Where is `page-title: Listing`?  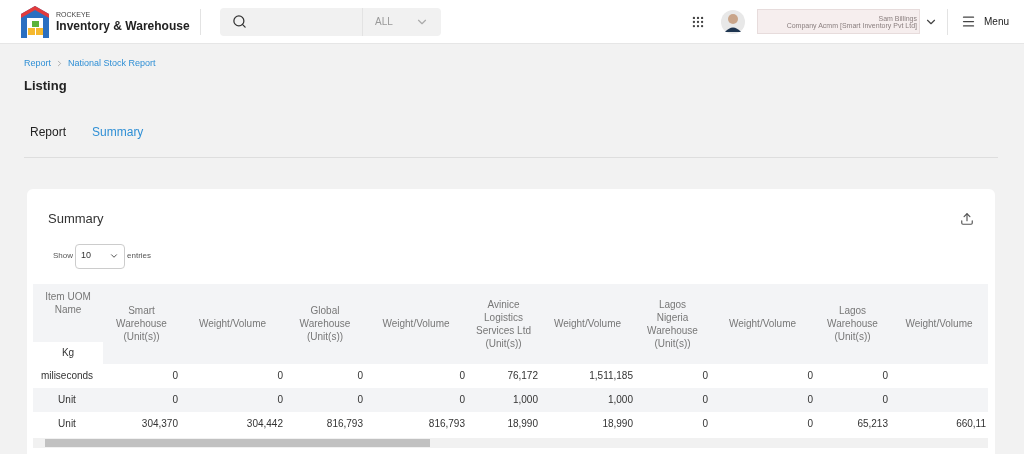
page-title: Listing is located at coordinates (46, 85).